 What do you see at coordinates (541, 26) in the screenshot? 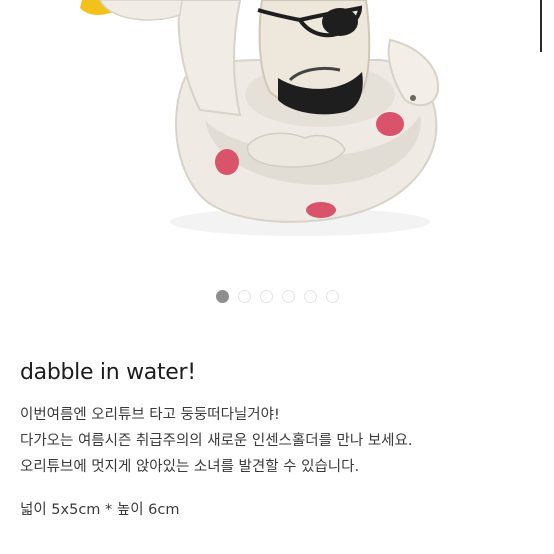
I see `scrollbar-edge` at bounding box center [541, 26].